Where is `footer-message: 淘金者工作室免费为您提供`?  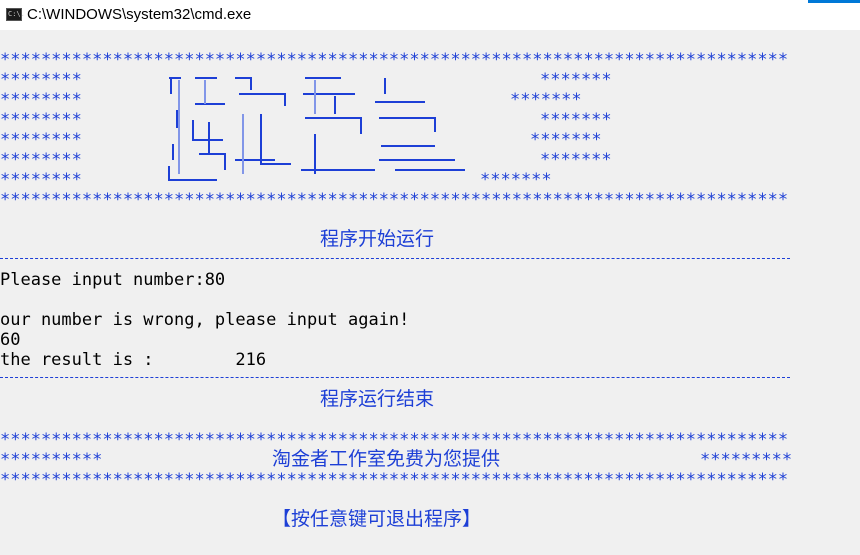
footer-message: 淘金者工作室免费为您提供 is located at coordinates (386, 459).